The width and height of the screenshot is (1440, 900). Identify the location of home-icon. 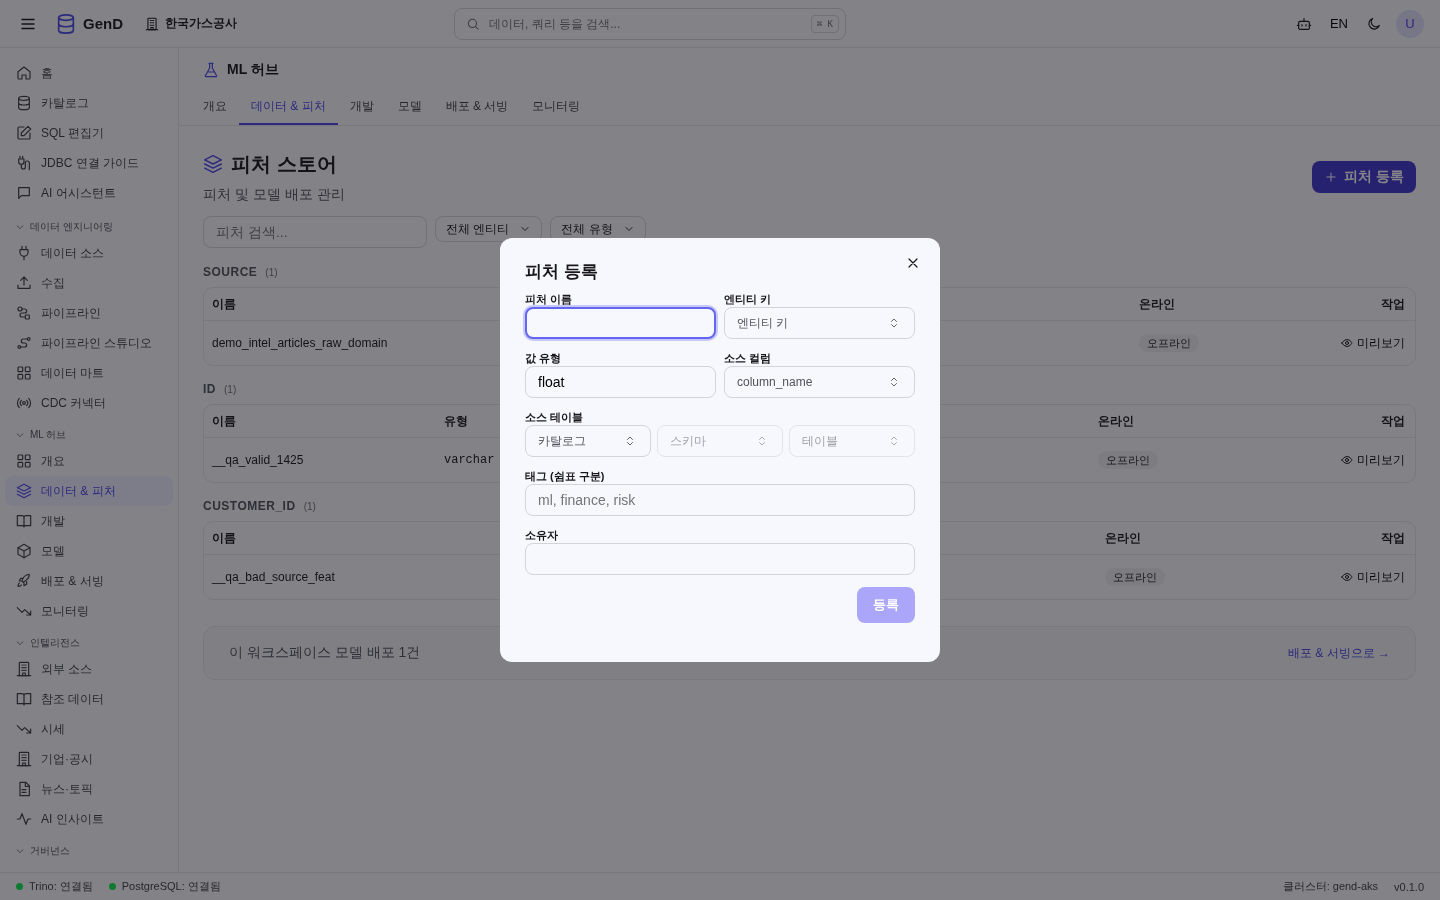
(24, 73).